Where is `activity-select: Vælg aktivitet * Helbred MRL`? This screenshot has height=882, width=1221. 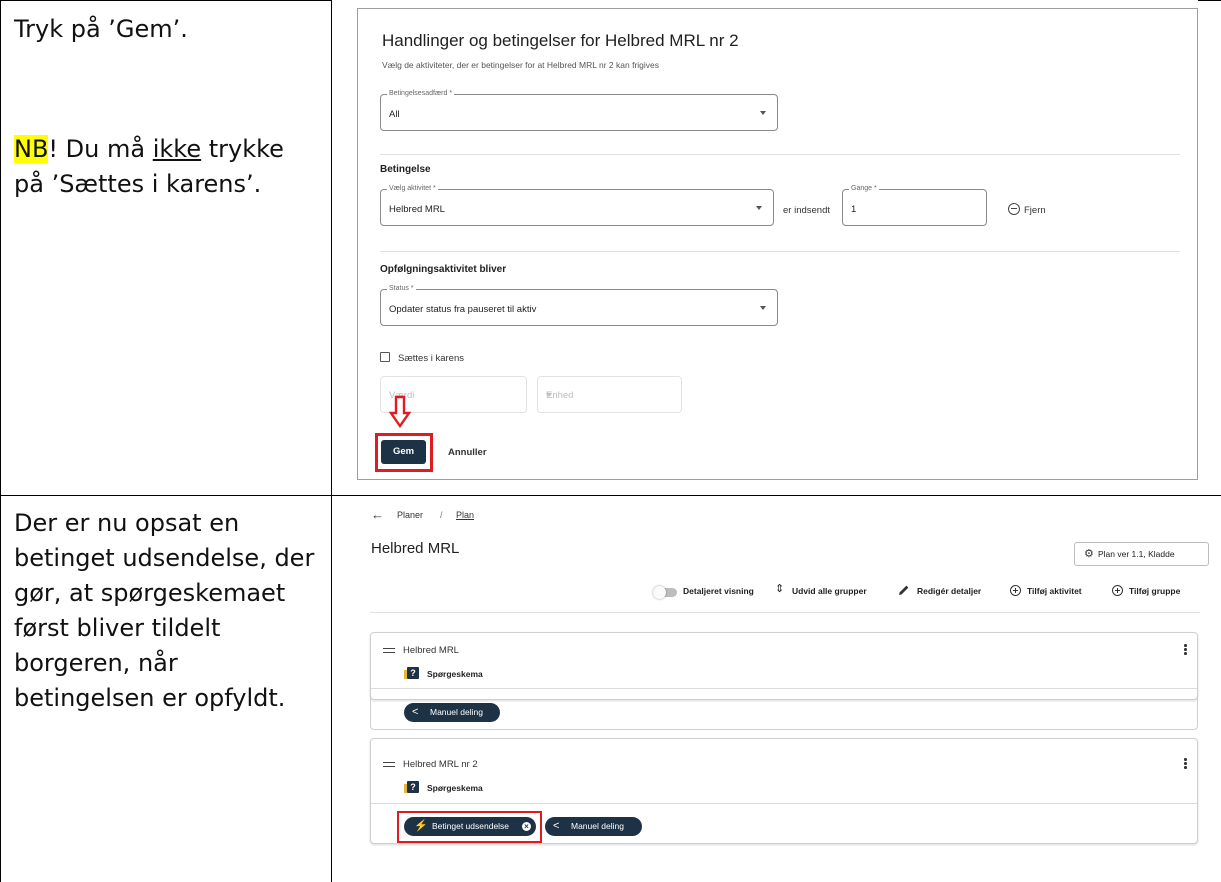 activity-select: Vælg aktivitet * Helbred MRL is located at coordinates (577, 205).